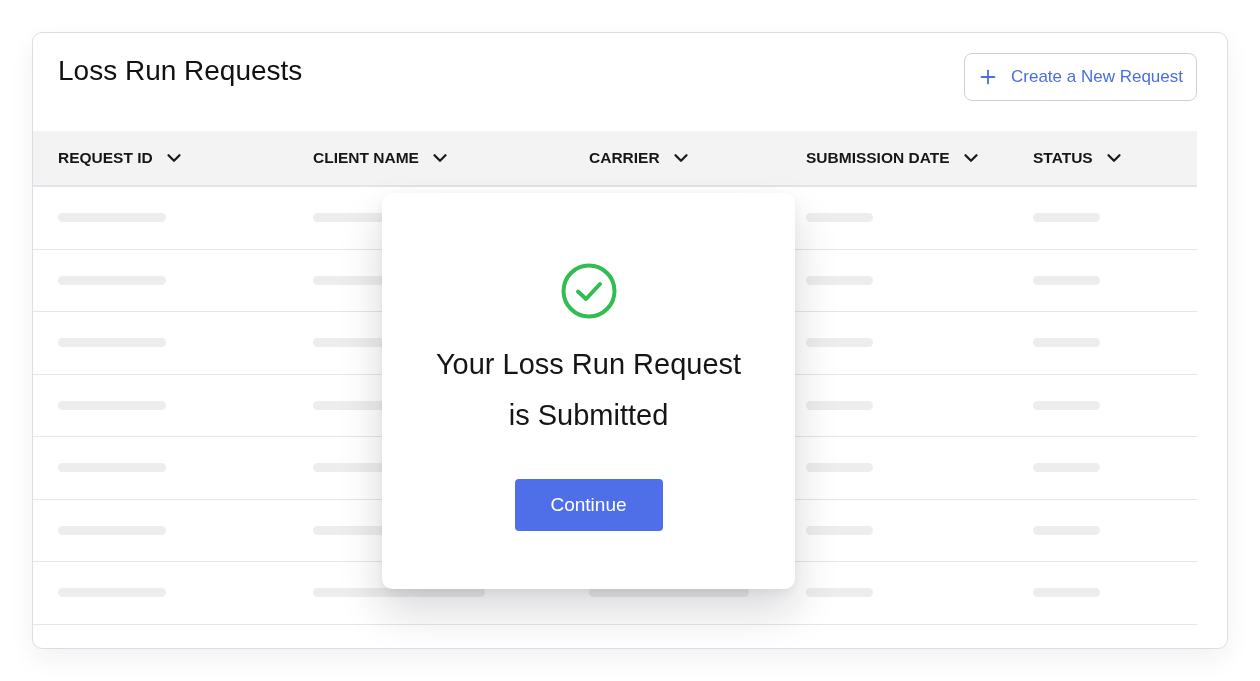 This screenshot has height=681, width=1260. What do you see at coordinates (588, 390) in the screenshot?
I see `dialog-message: Your Loss Run Request is Submitted` at bounding box center [588, 390].